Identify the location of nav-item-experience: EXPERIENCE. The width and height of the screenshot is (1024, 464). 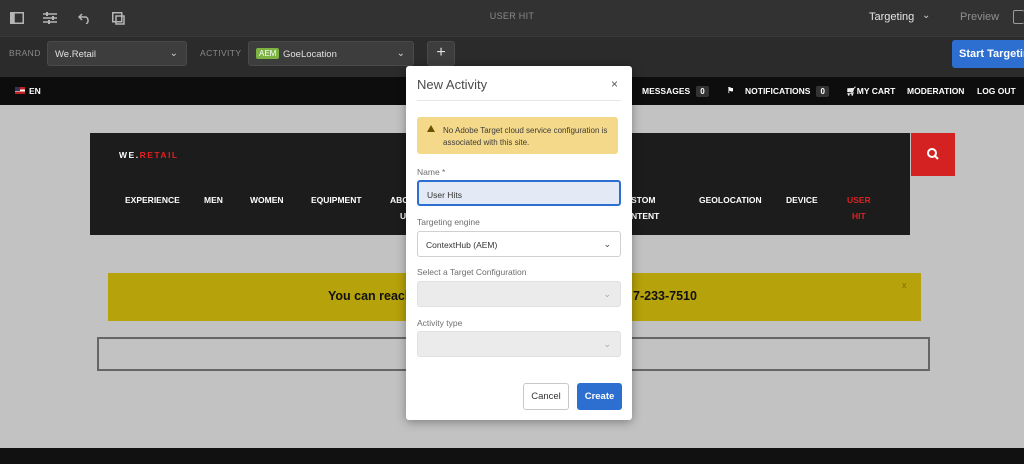
(152, 200).